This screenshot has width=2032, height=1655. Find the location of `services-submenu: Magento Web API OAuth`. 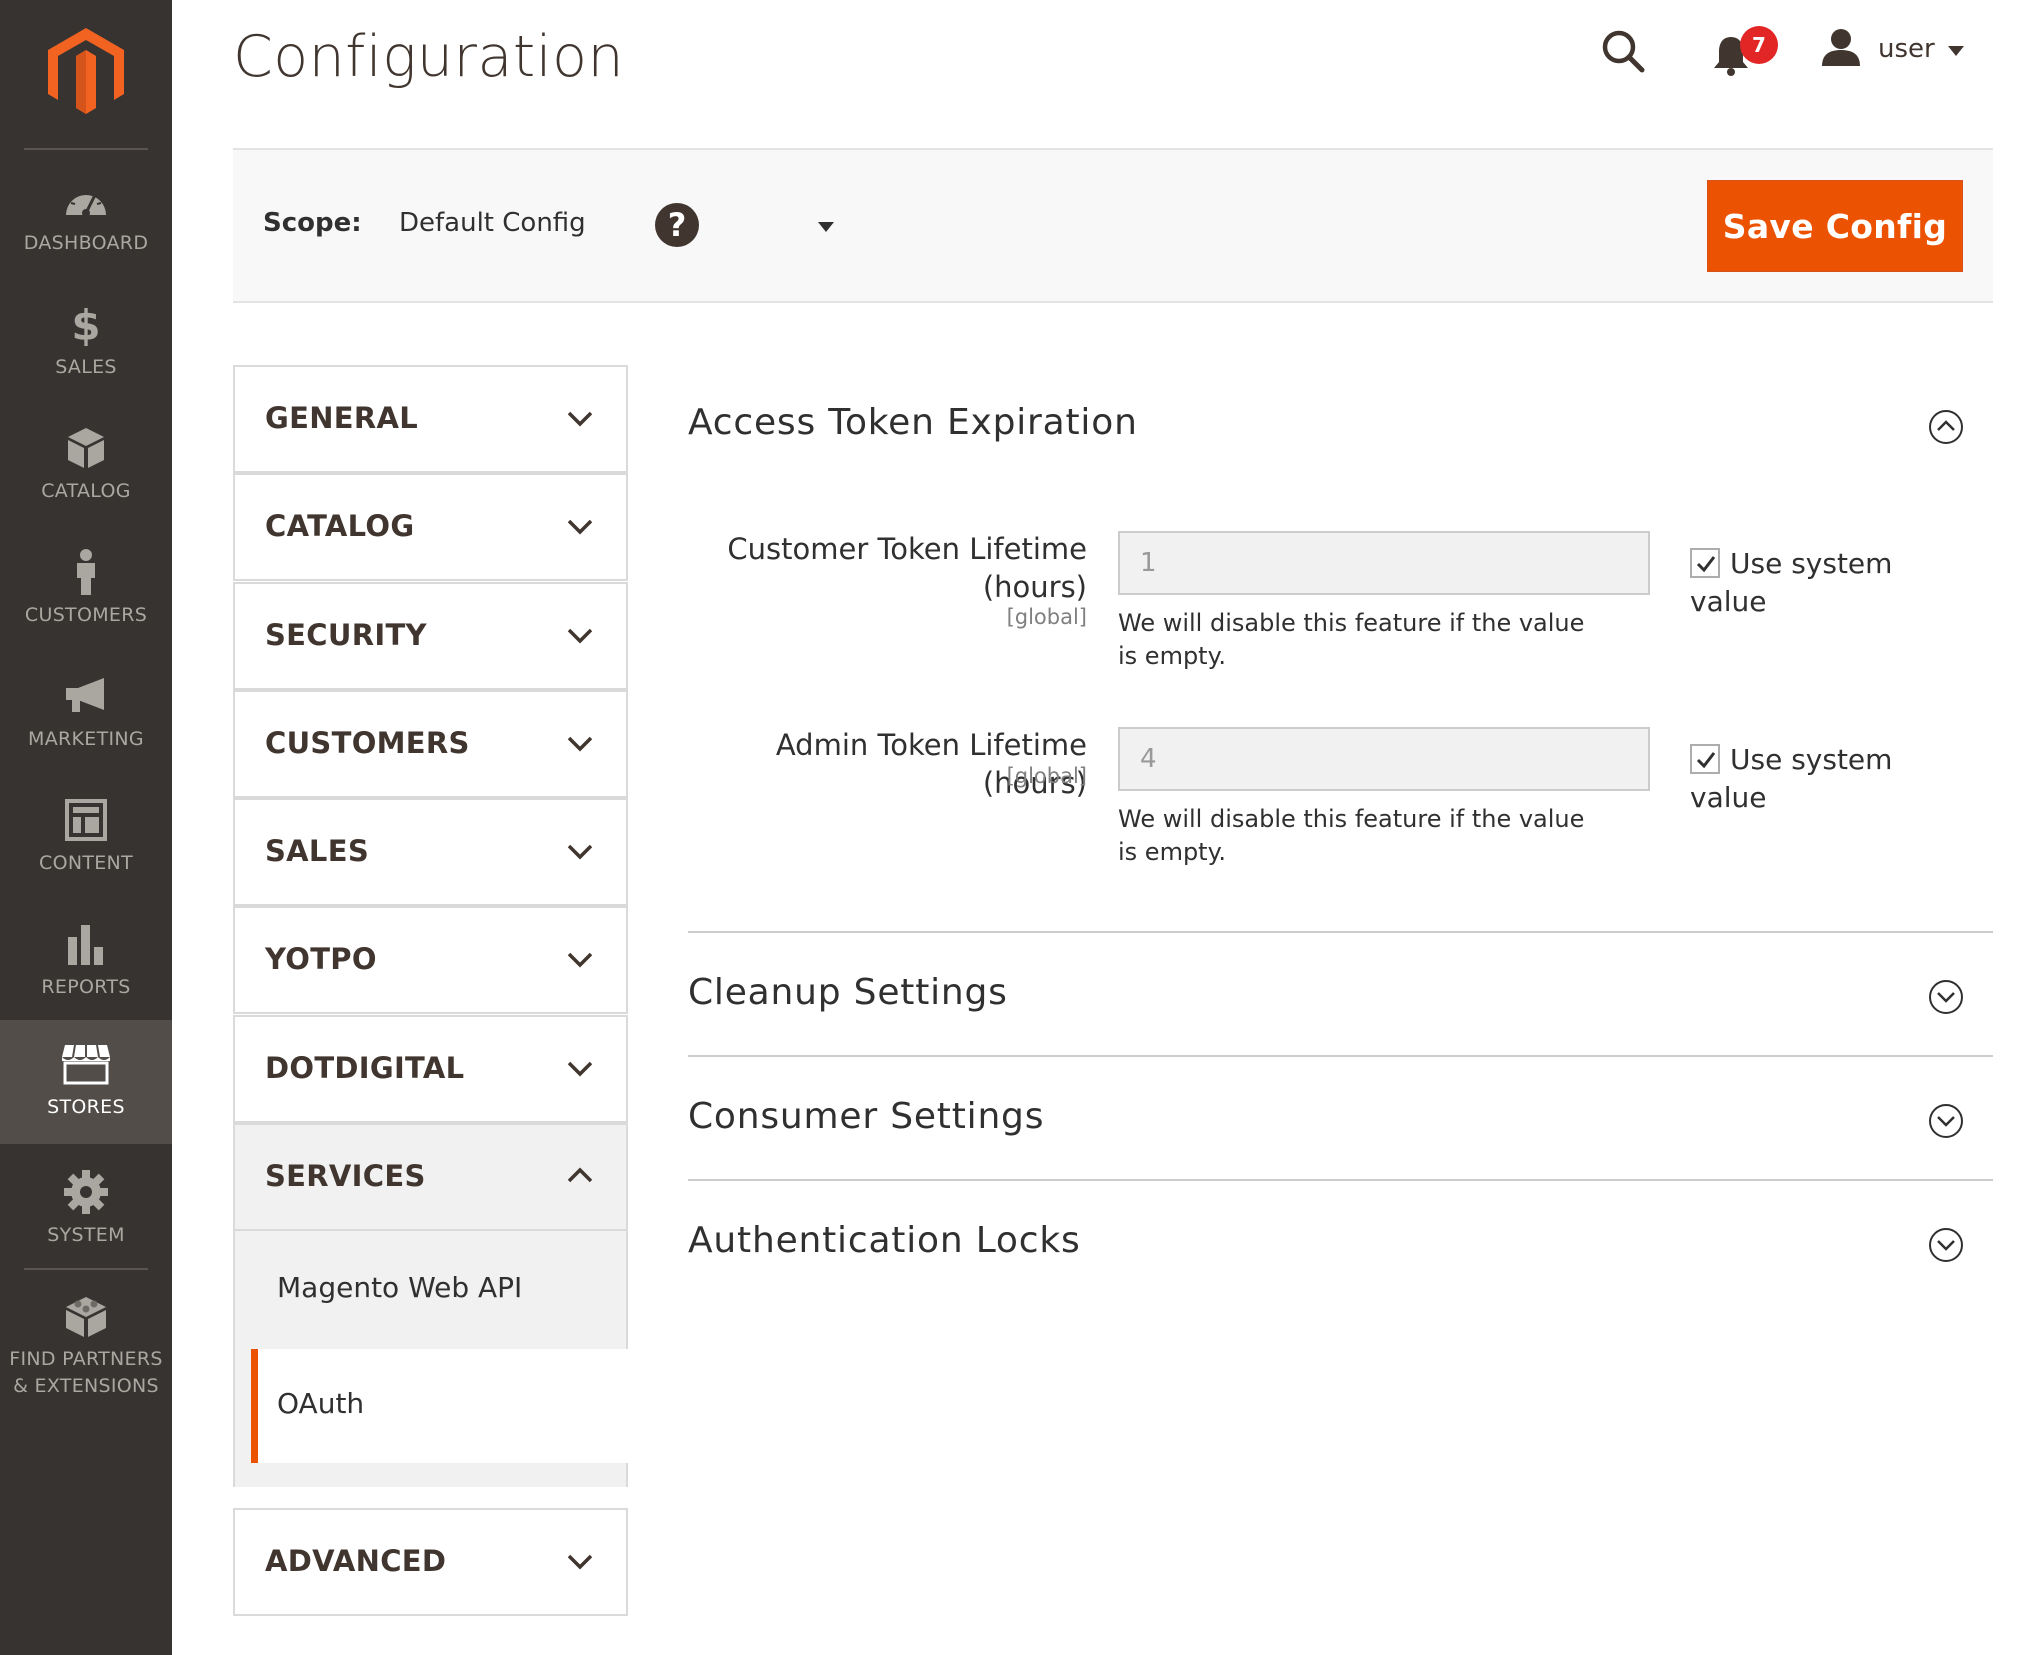

services-submenu: Magento Web API OAuth is located at coordinates (431, 1359).